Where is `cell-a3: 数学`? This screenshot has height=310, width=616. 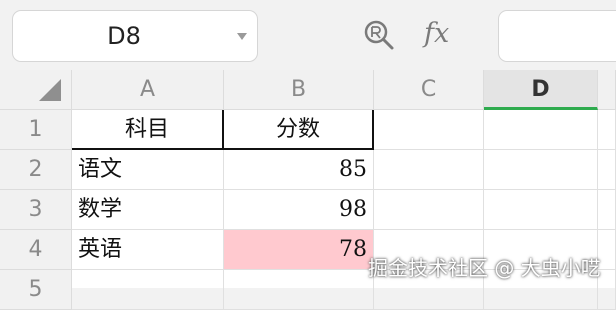 cell-a3: 数学 is located at coordinates (148, 210).